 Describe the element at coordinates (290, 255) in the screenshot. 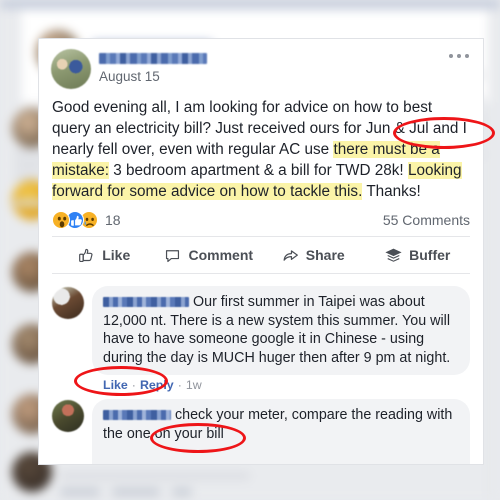

I see `share-arrow-icon` at that location.